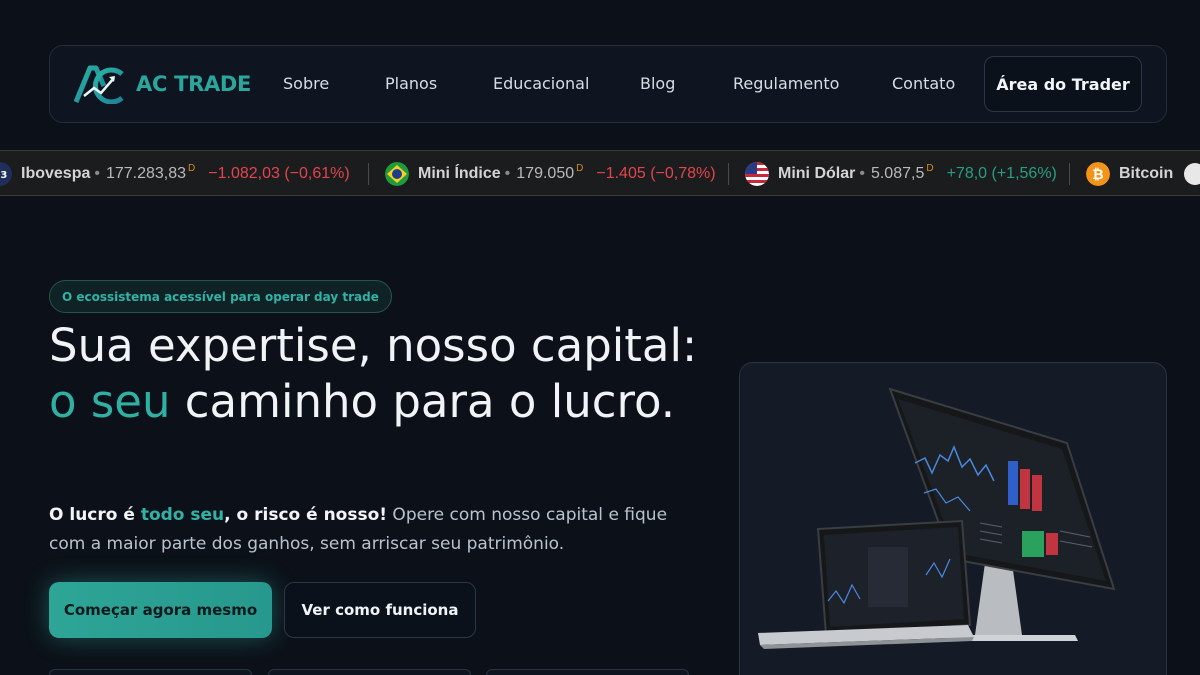  Describe the element at coordinates (306, 515) in the screenshot. I see `hero-sub-bold2: , o risco é nosso!` at that location.